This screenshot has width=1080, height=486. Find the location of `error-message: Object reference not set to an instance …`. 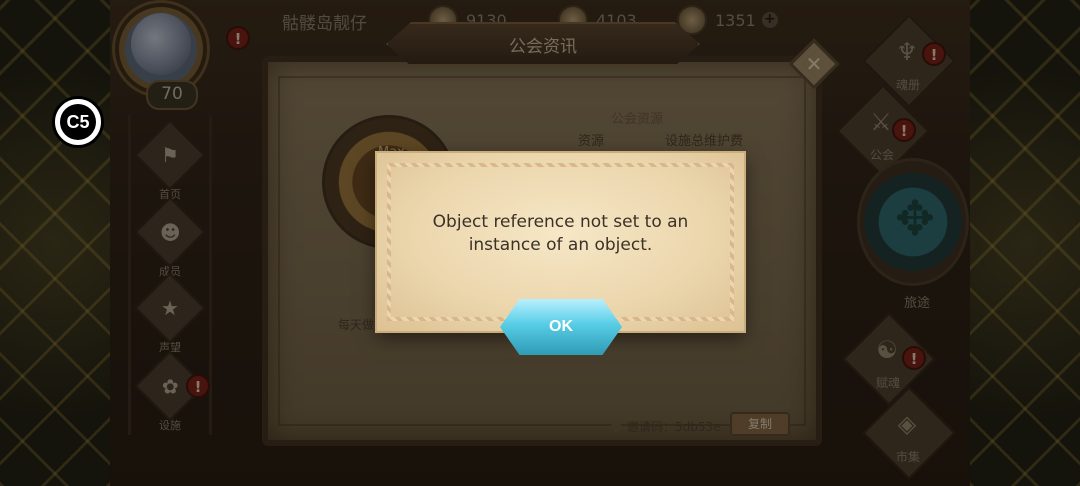

error-message: Object reference not set to an instance … is located at coordinates (560, 234).